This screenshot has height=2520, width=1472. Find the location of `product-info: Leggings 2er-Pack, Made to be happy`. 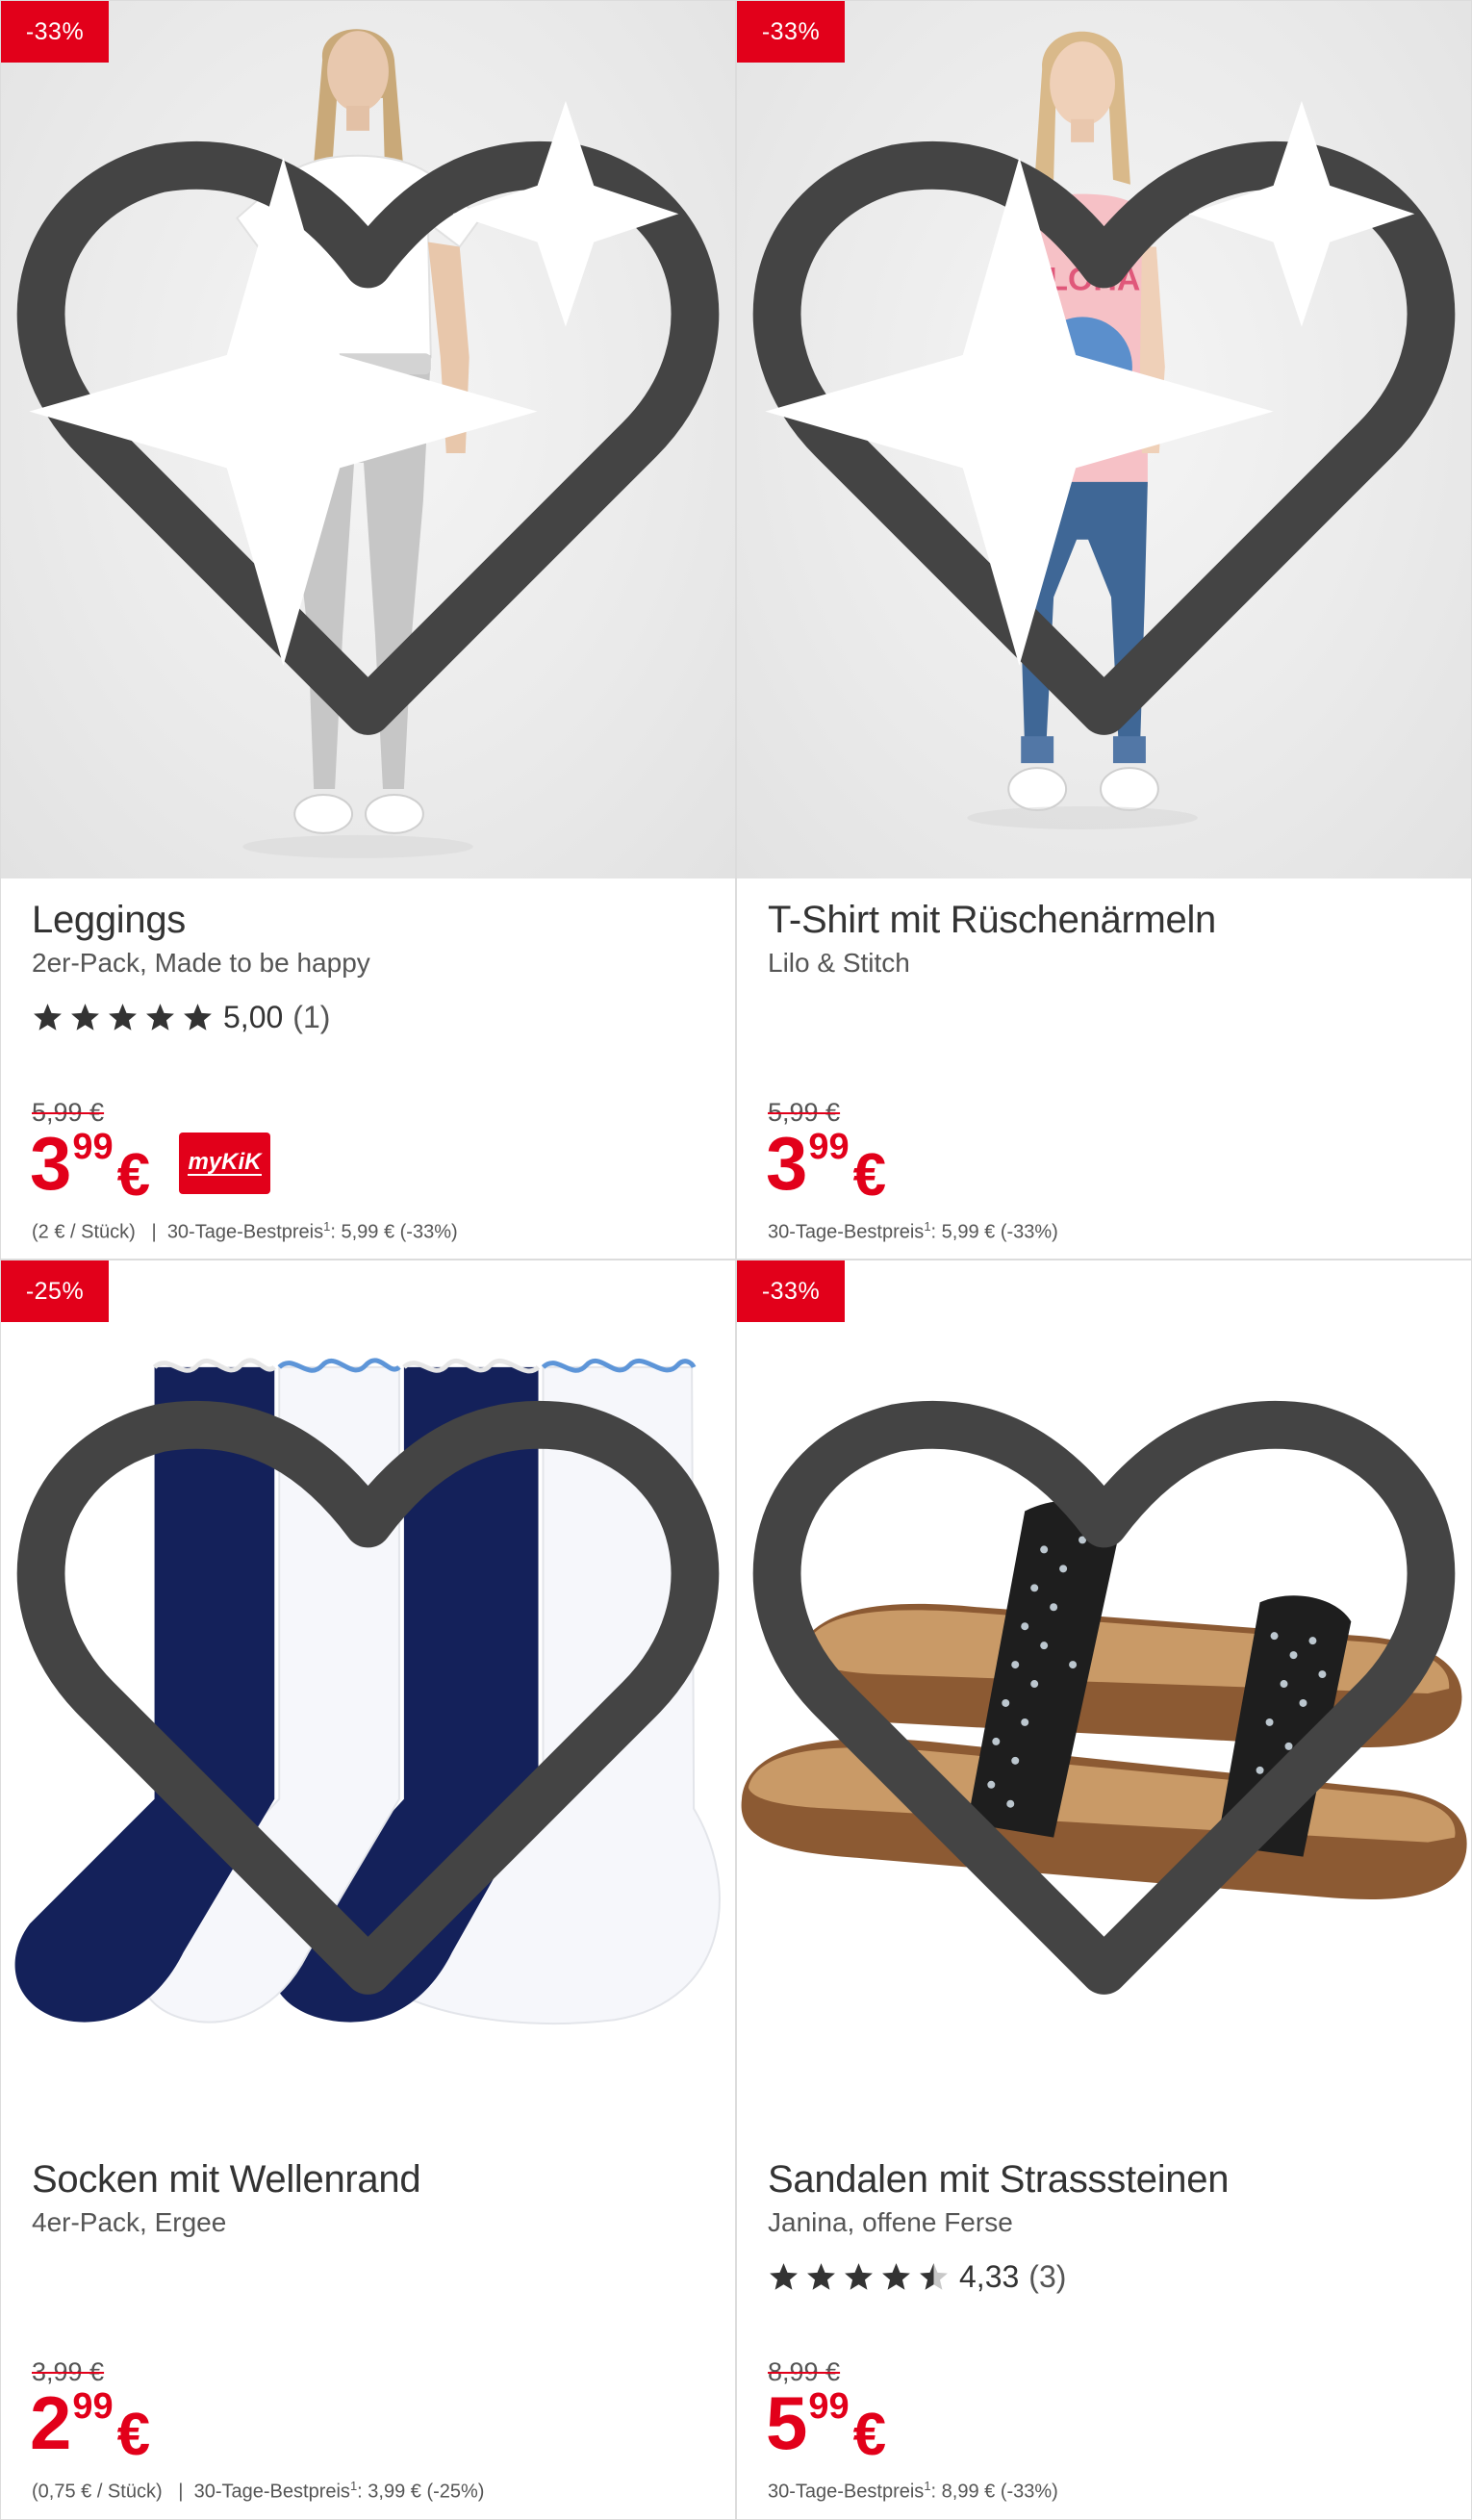

product-info: Leggings 2er-Pack, Made to be happy is located at coordinates (372, 938).